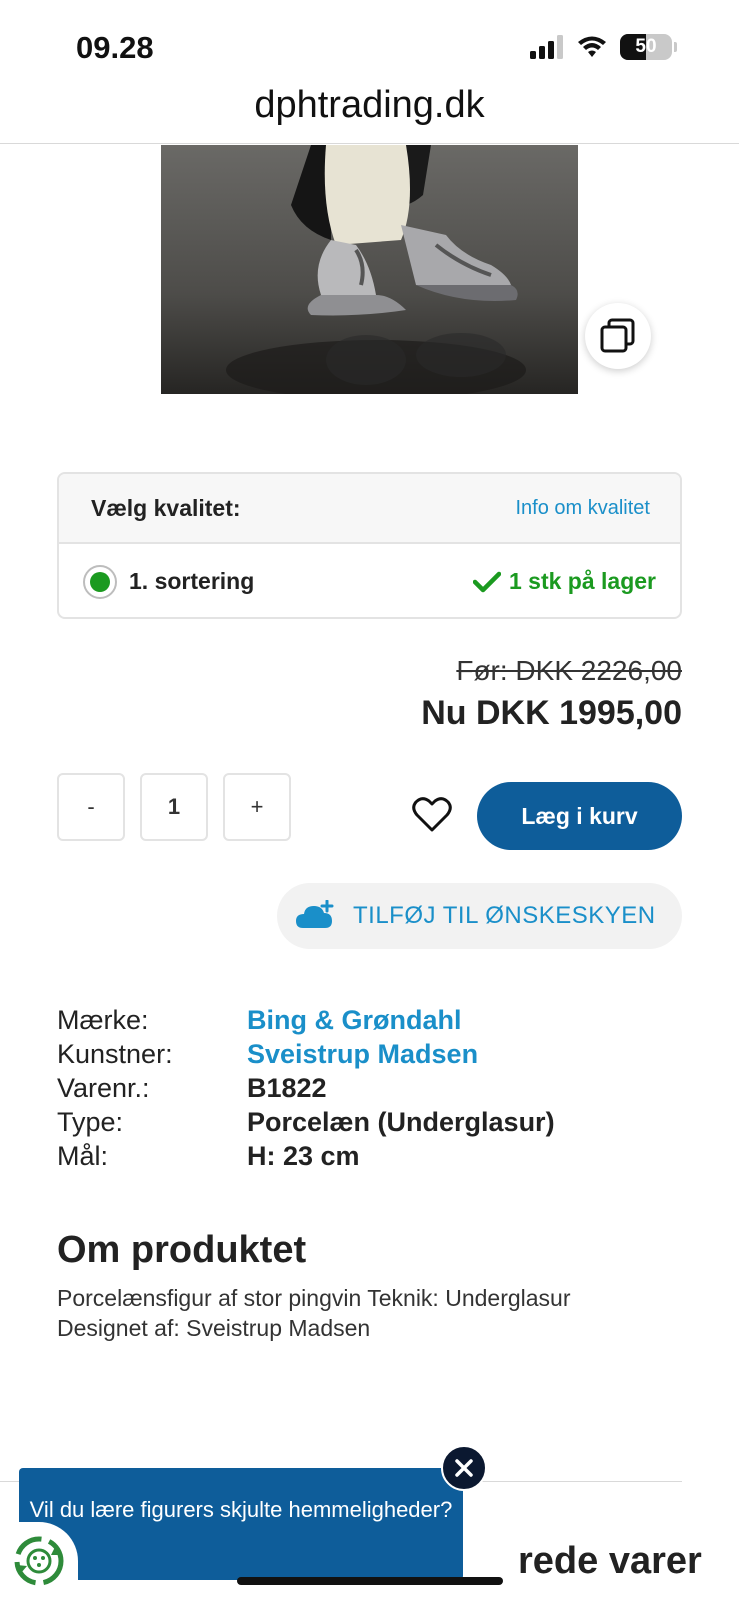  What do you see at coordinates (115, 1053) in the screenshot?
I see `spec-key: Kunstner:` at bounding box center [115, 1053].